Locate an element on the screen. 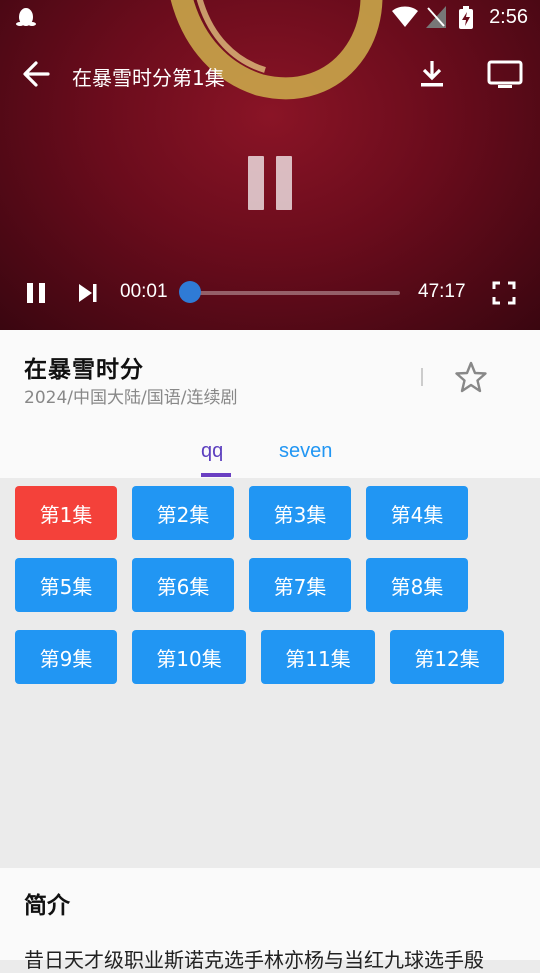  show-title: 在暴雪时分 is located at coordinates (84, 370).